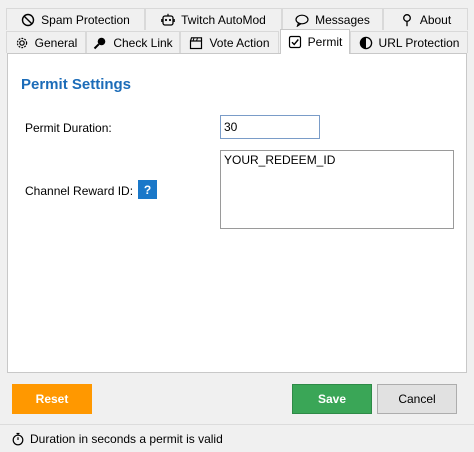  I want to click on shield-icon, so click(366, 43).